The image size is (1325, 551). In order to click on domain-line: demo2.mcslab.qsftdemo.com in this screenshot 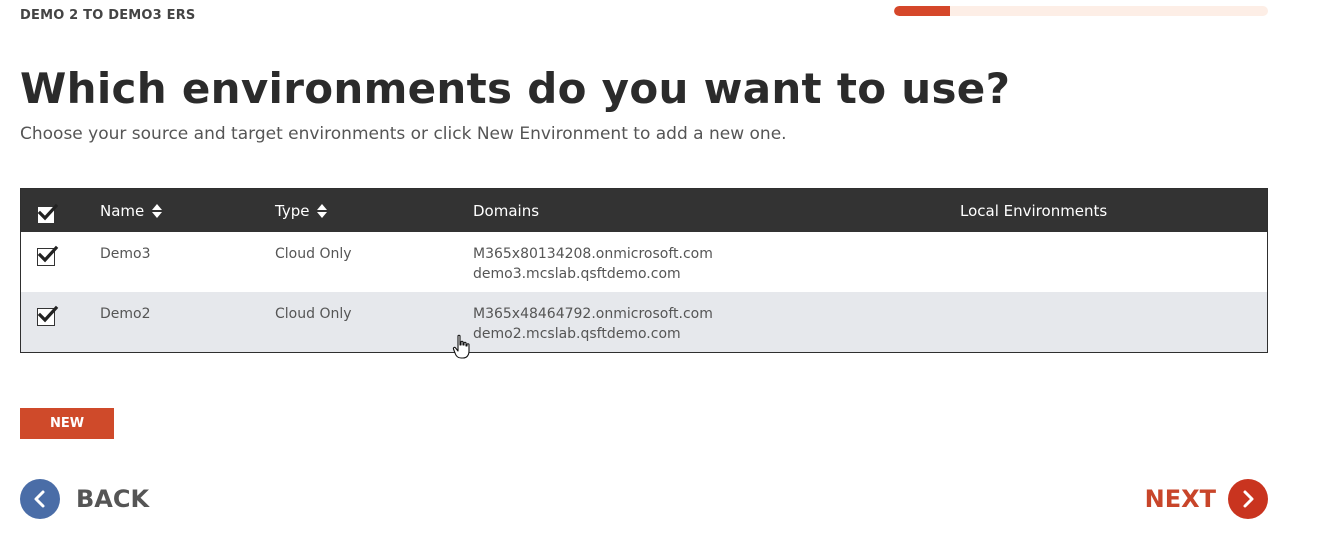, I will do `click(577, 334)`.